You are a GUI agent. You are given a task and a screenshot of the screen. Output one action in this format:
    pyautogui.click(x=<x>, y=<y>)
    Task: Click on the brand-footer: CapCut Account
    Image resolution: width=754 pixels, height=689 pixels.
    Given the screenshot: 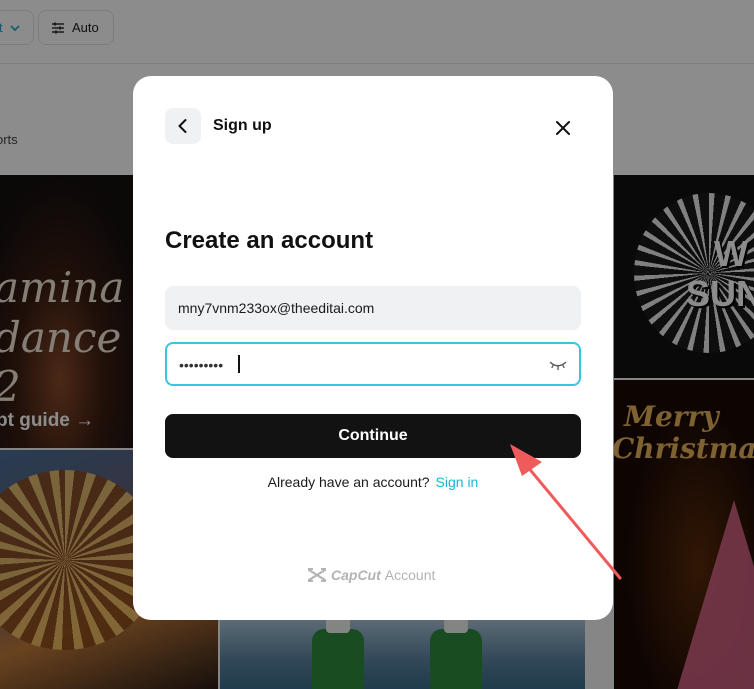 What is the action you would take?
    pyautogui.click(x=371, y=575)
    